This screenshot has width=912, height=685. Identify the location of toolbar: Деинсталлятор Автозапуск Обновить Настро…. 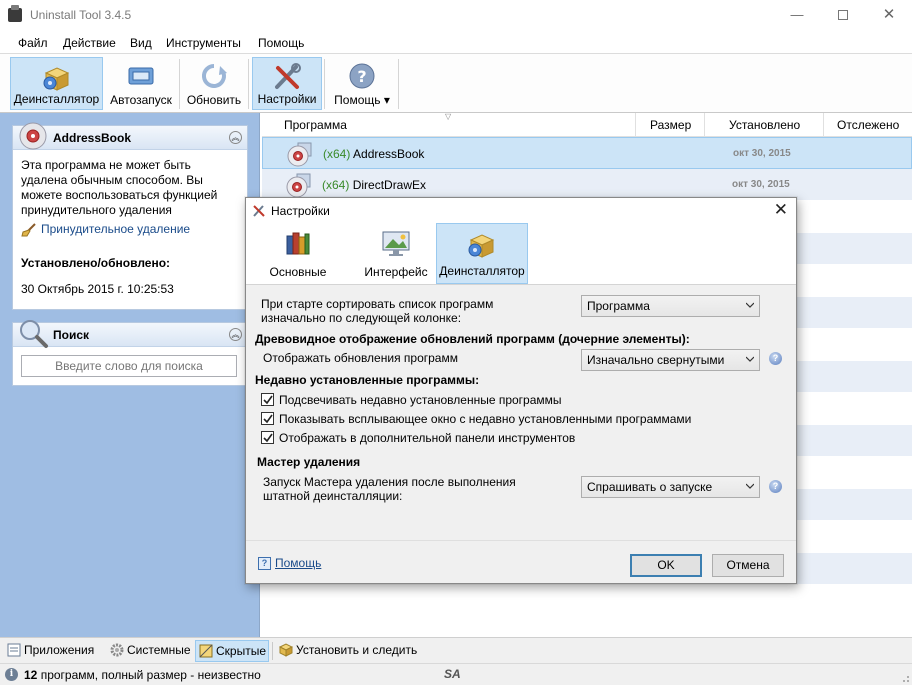
(456, 83).